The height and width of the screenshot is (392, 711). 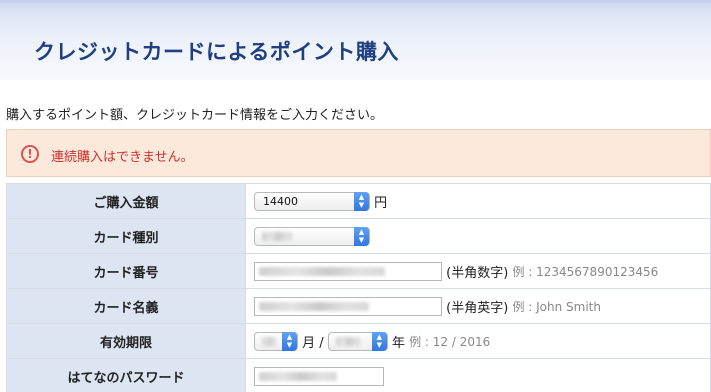 What do you see at coordinates (195, 115) in the screenshot?
I see `intro-text: 購入するポイント額、クレジットカード情報をご入力ください。` at bounding box center [195, 115].